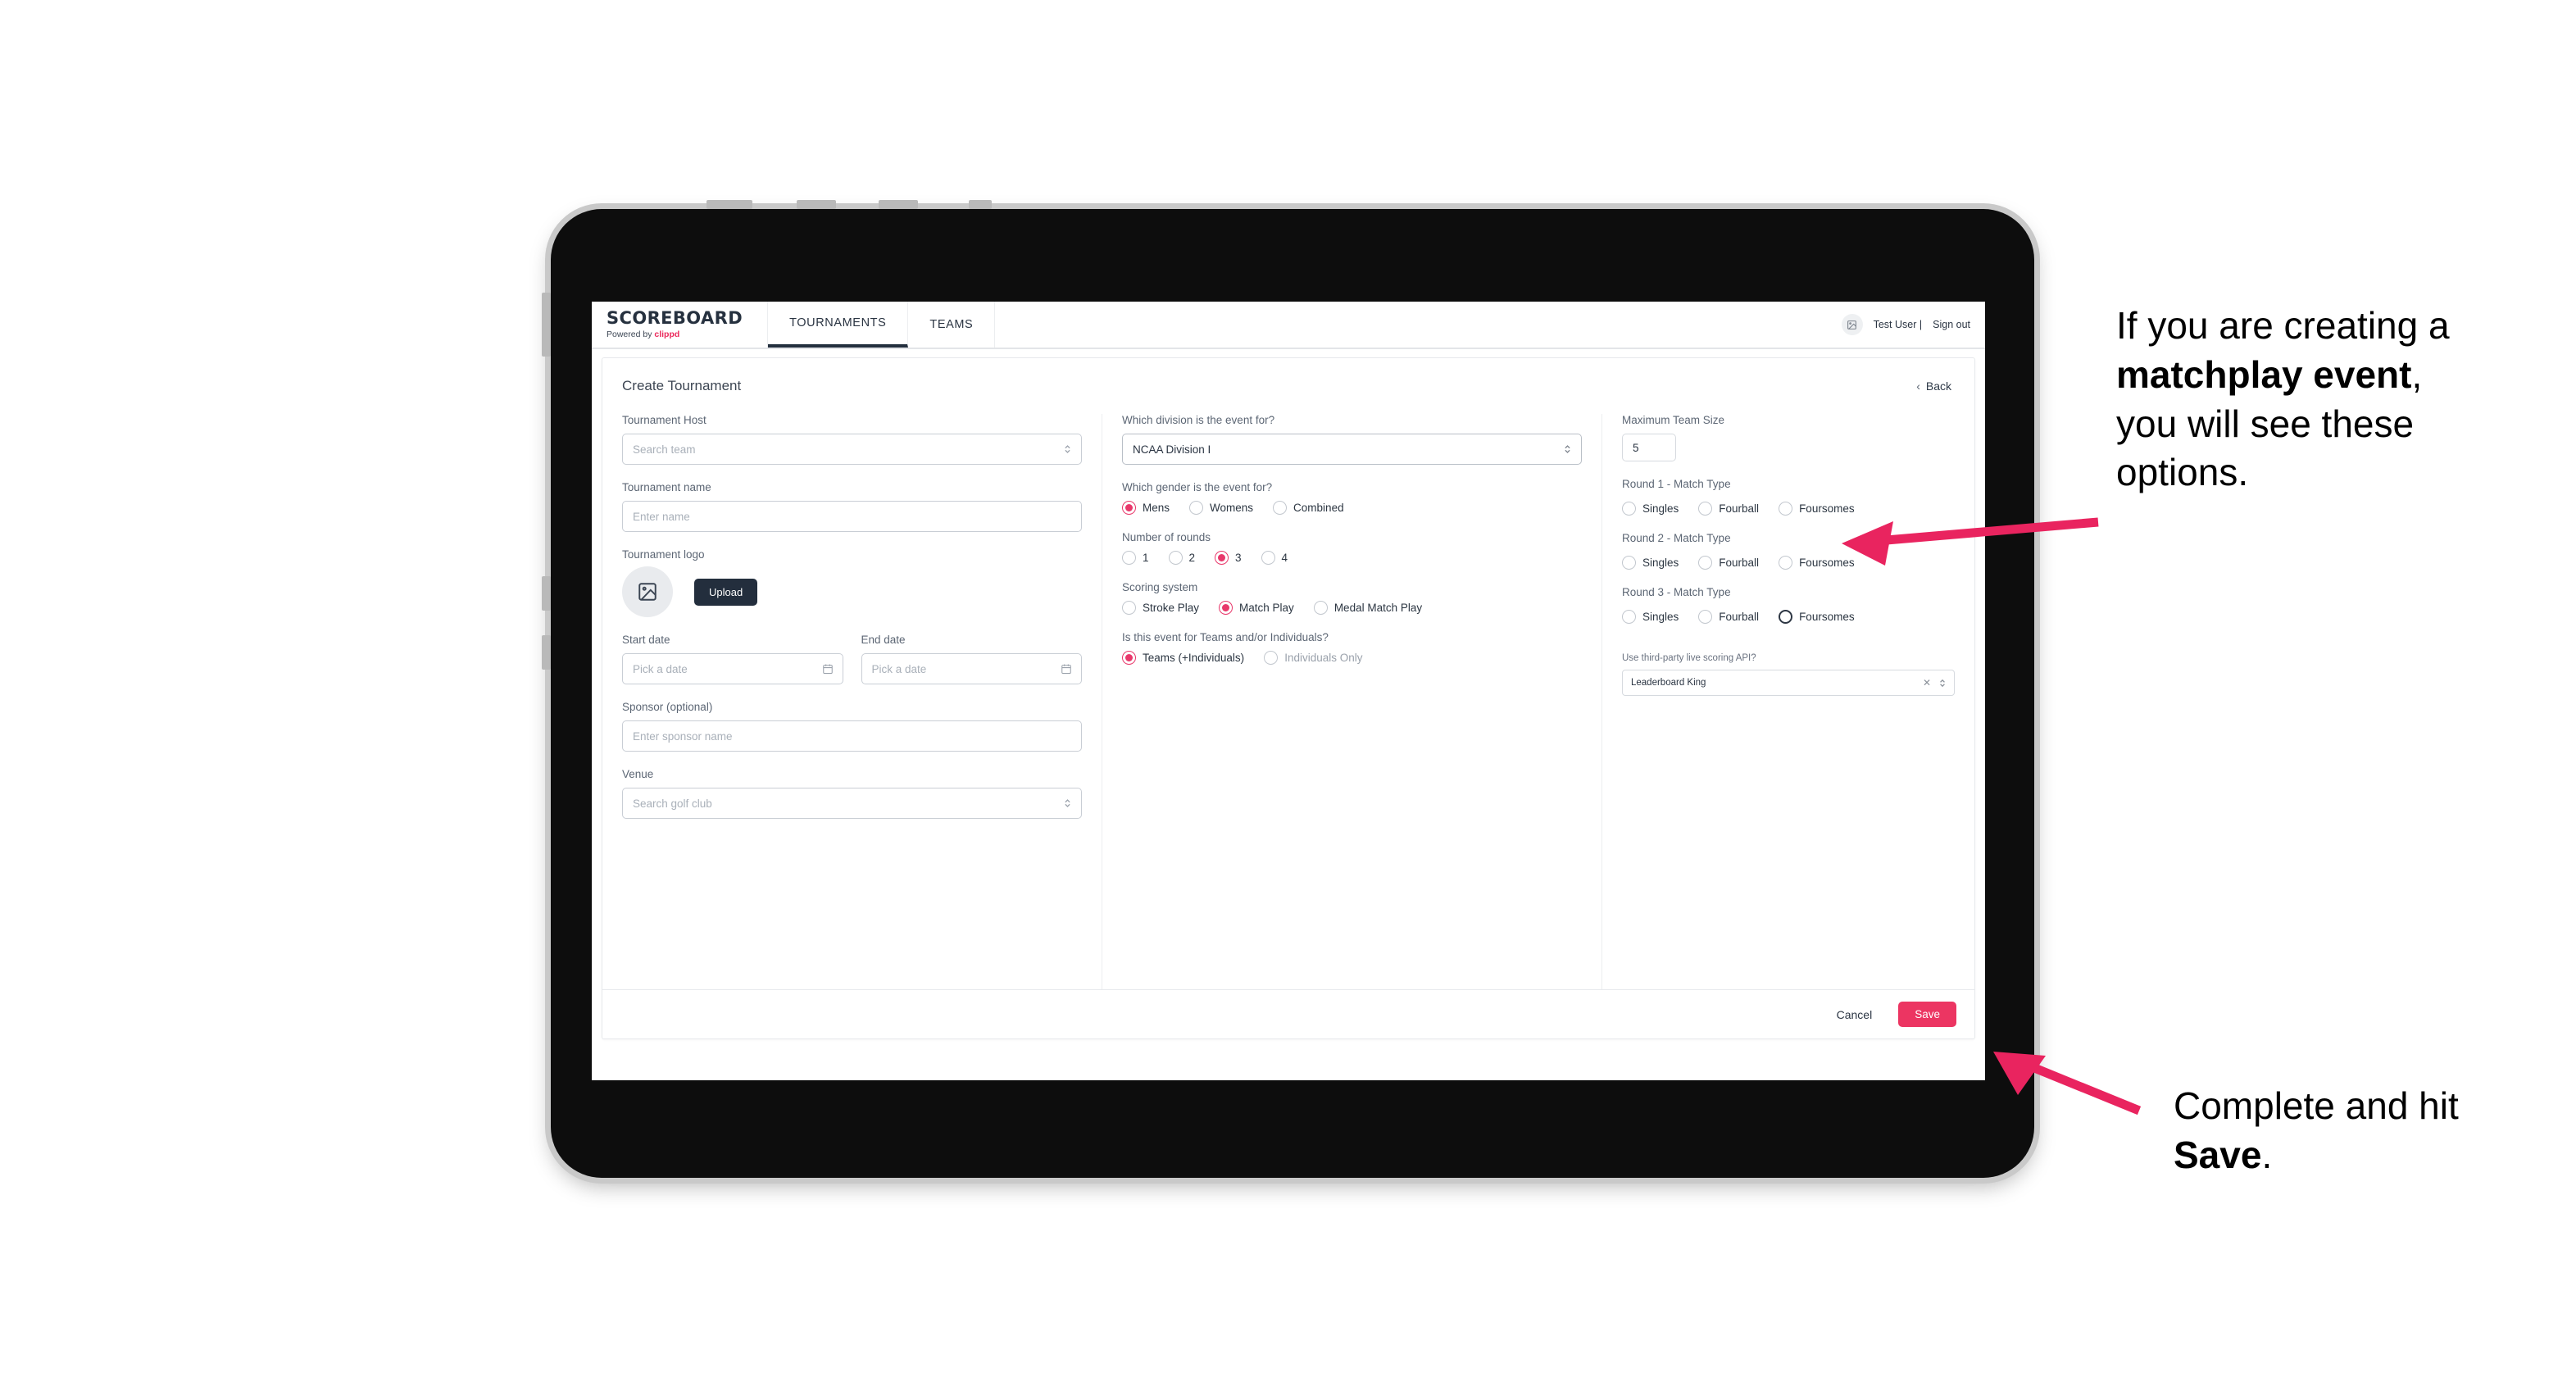 This screenshot has width=2576, height=1386. Describe the element at coordinates (660, 668) in the screenshot. I see `start-date-value: Pick a date` at that location.